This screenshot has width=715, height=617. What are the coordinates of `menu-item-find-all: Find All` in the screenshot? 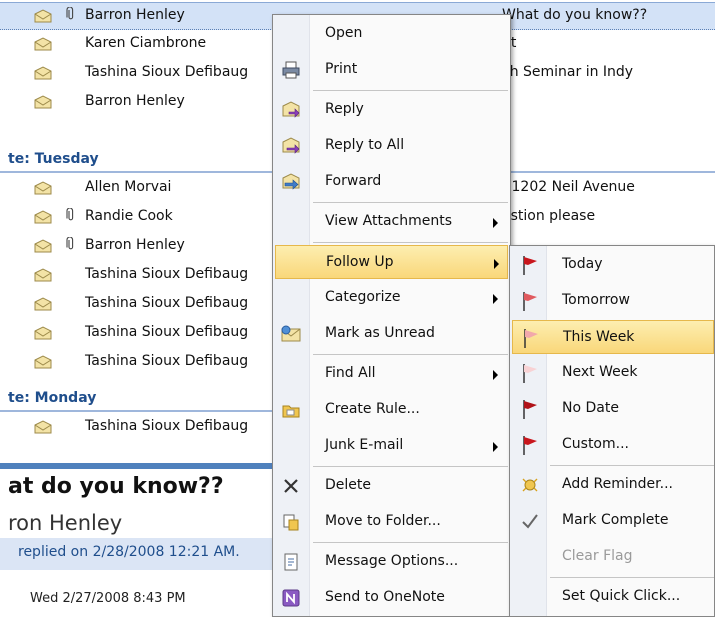 It's located at (391, 374).